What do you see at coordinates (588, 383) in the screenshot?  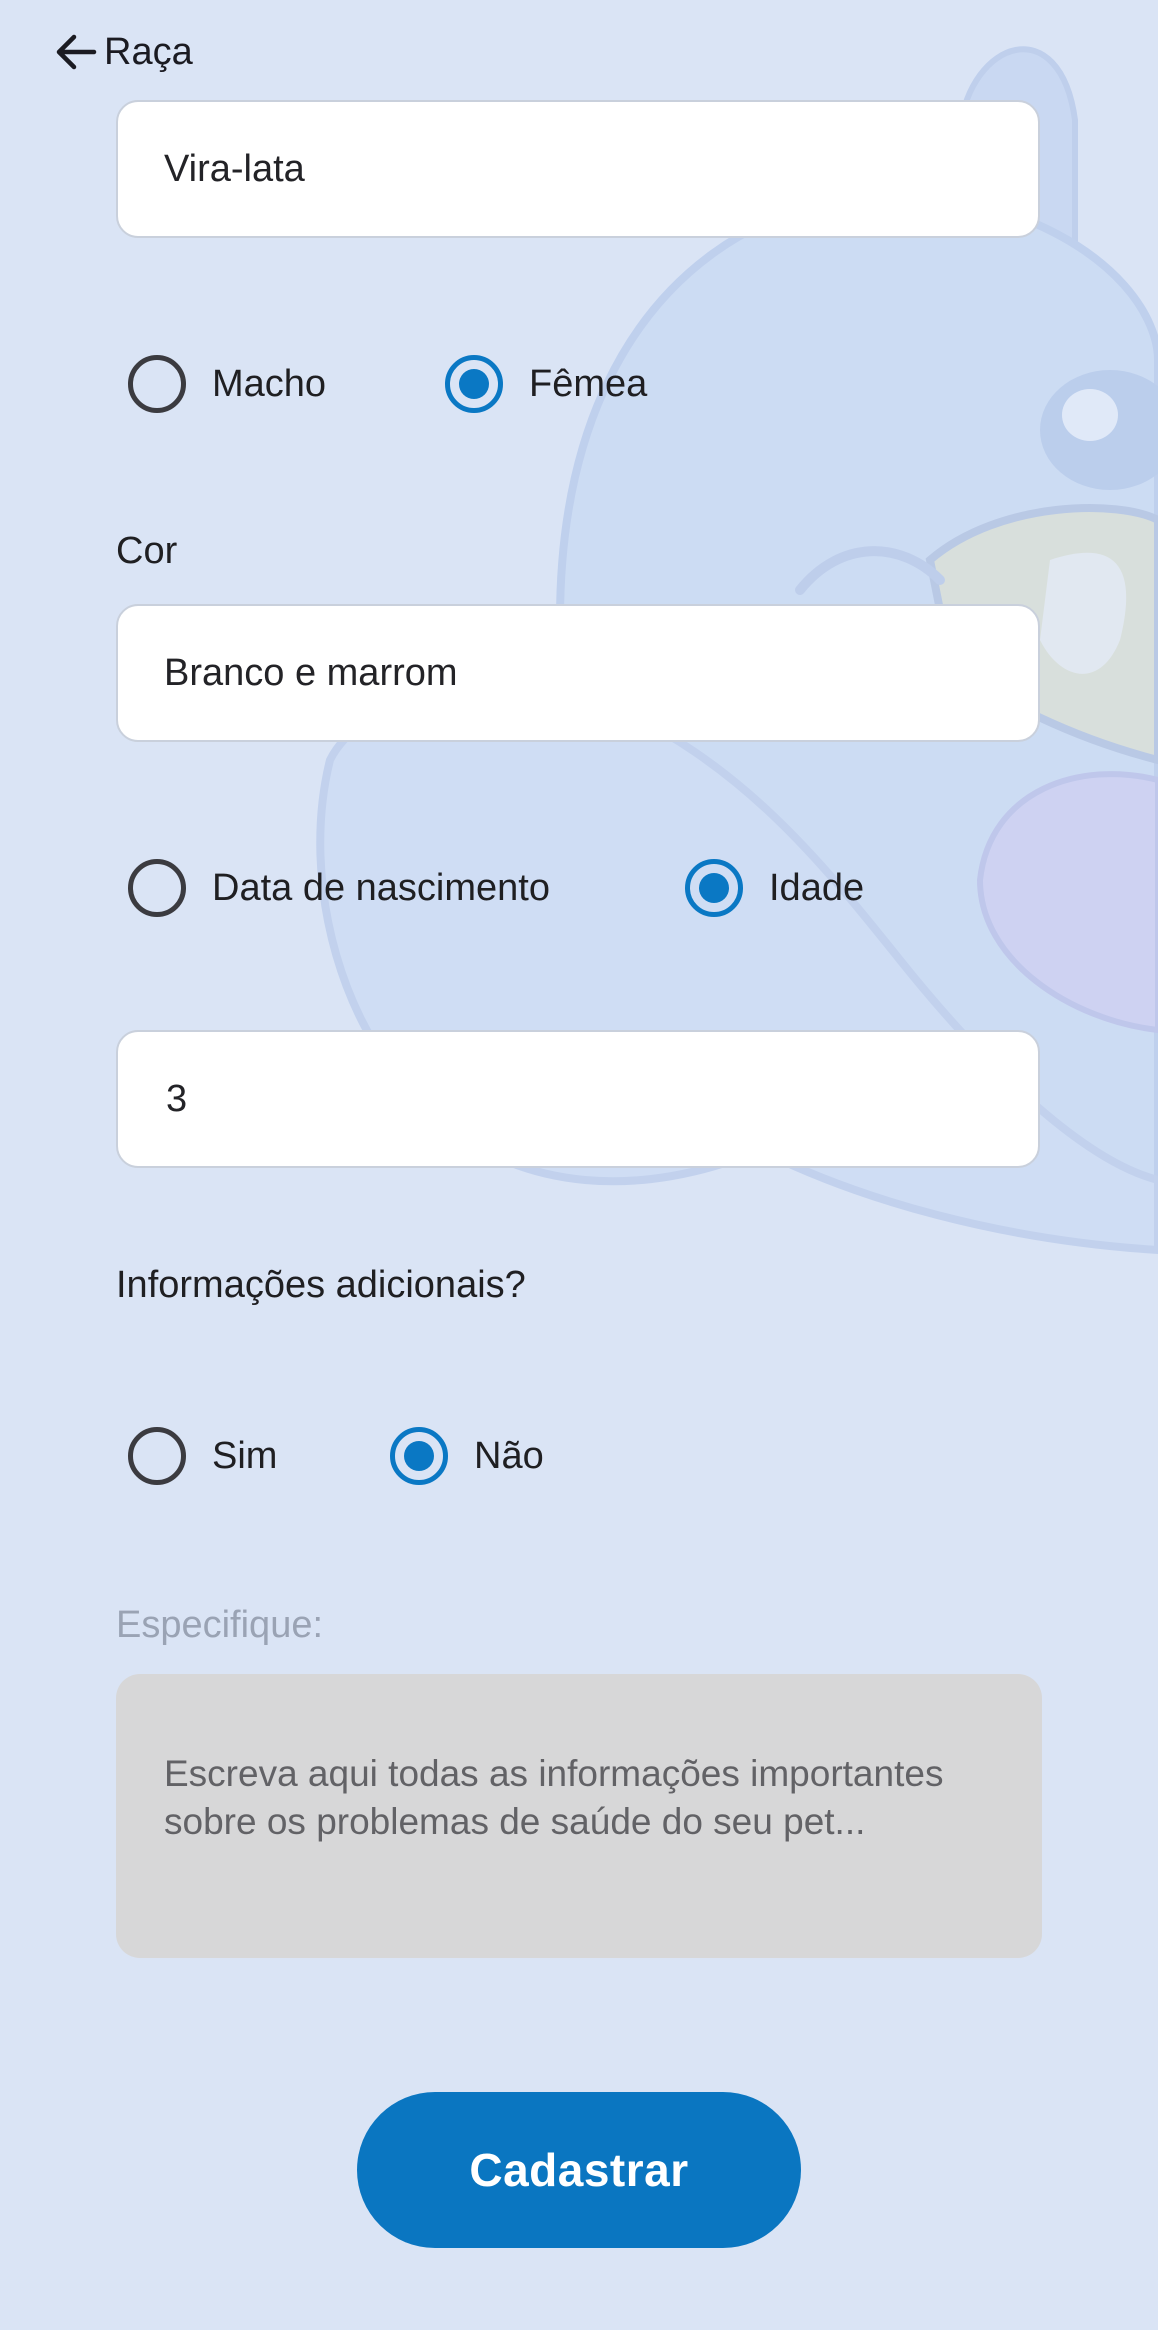 I see `radio-label: Fêmea` at bounding box center [588, 383].